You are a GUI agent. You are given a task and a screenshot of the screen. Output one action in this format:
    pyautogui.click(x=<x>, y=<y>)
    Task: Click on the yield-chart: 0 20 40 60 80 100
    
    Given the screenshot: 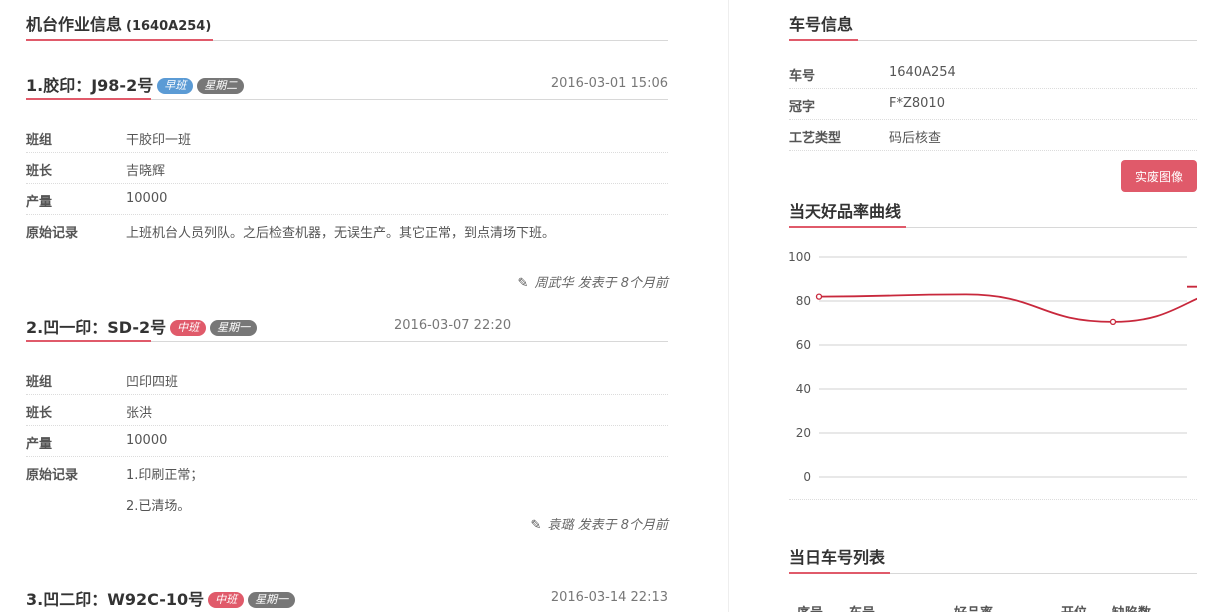 What is the action you would take?
    pyautogui.click(x=998, y=372)
    